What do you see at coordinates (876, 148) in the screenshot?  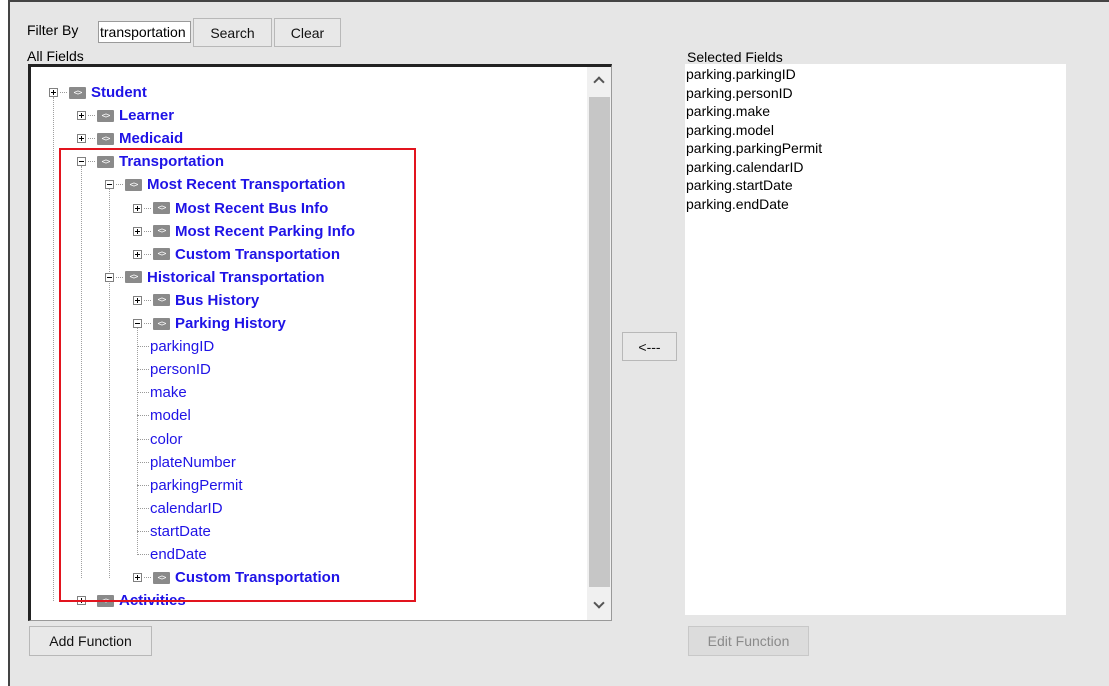 I see `selected-field-item: parking.parkingPermit` at bounding box center [876, 148].